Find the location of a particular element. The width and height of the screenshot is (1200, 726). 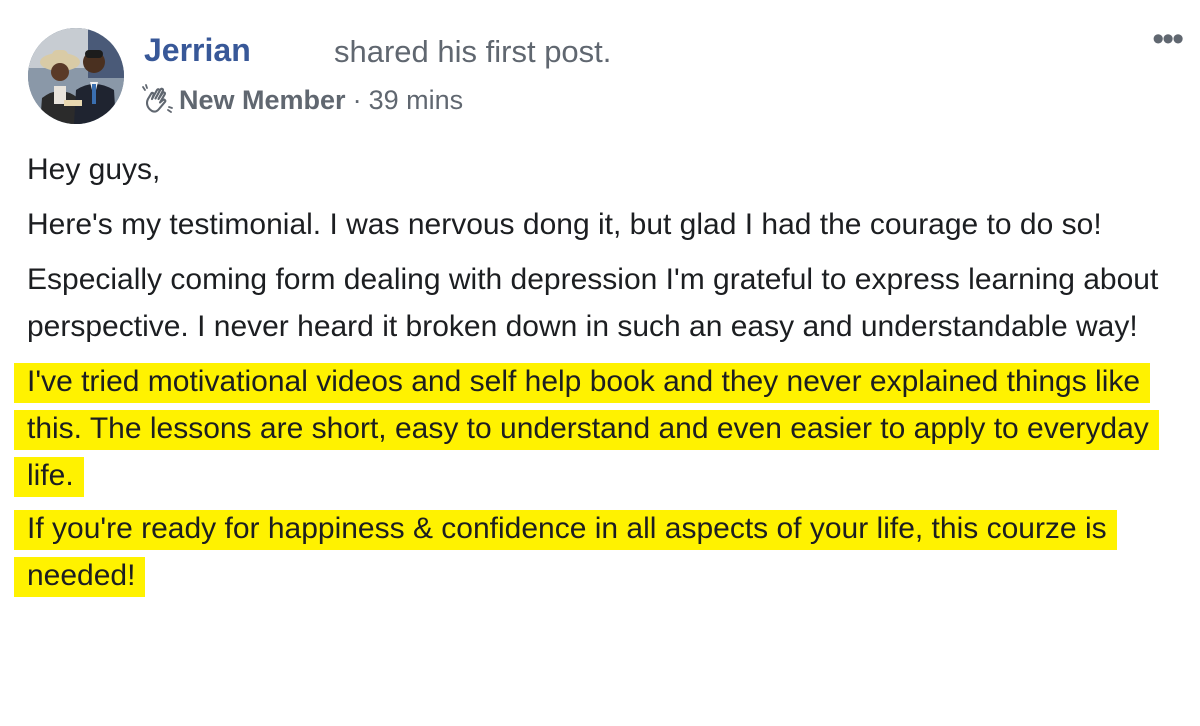

post-action-text: shared his first post. is located at coordinates (473, 51).